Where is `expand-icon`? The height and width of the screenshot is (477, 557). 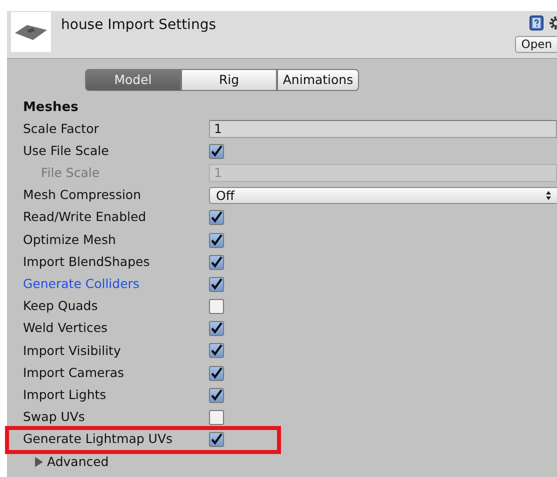 expand-icon is located at coordinates (38, 462).